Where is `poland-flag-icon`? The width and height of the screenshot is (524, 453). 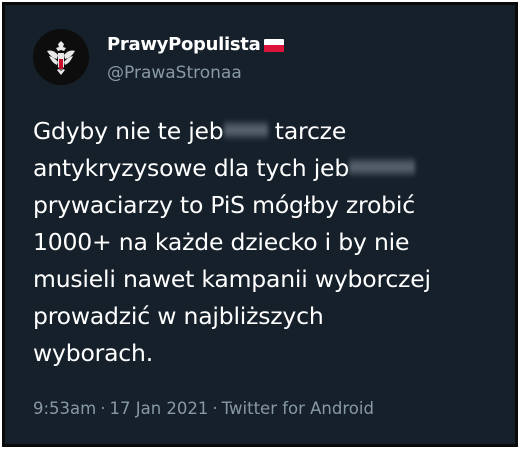 poland-flag-icon is located at coordinates (274, 45).